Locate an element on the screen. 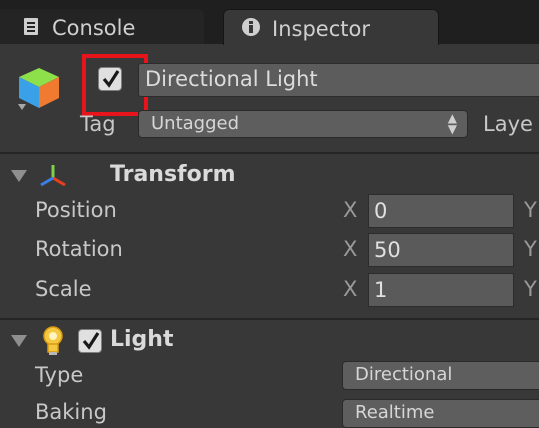  position-label: Position is located at coordinates (76, 210).